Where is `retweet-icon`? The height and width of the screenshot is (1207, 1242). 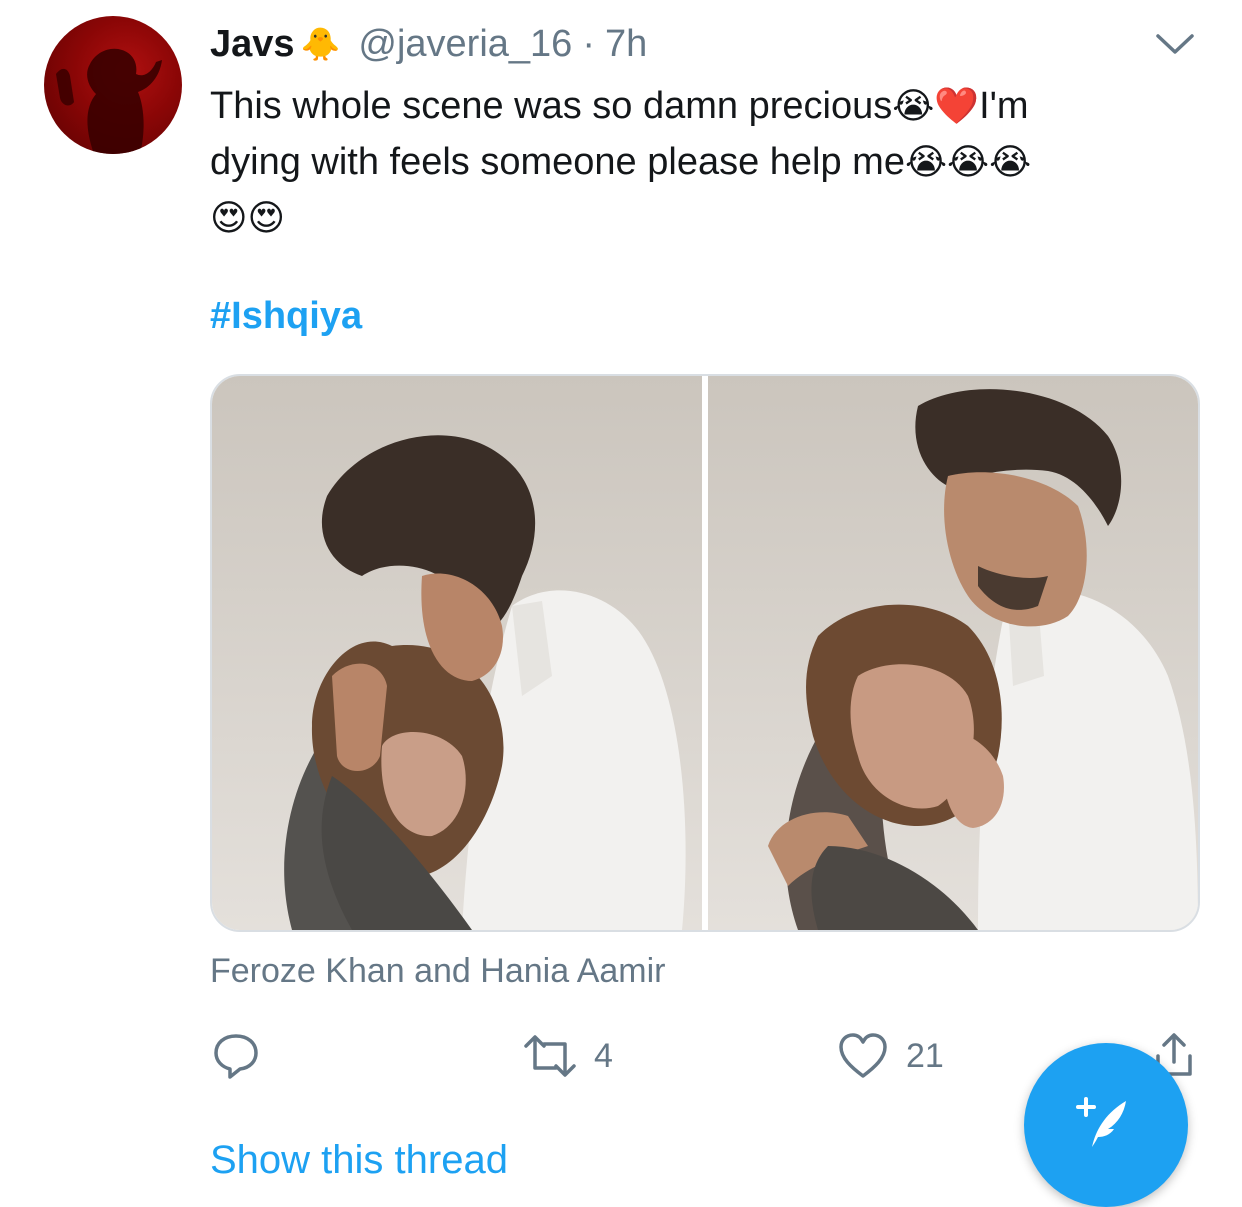 retweet-icon is located at coordinates (550, 1056).